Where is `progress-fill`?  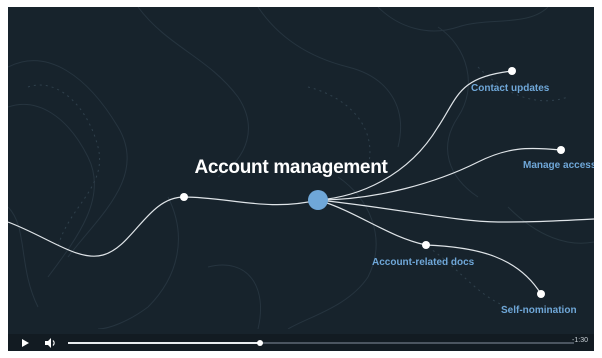 progress-fill is located at coordinates (164, 343).